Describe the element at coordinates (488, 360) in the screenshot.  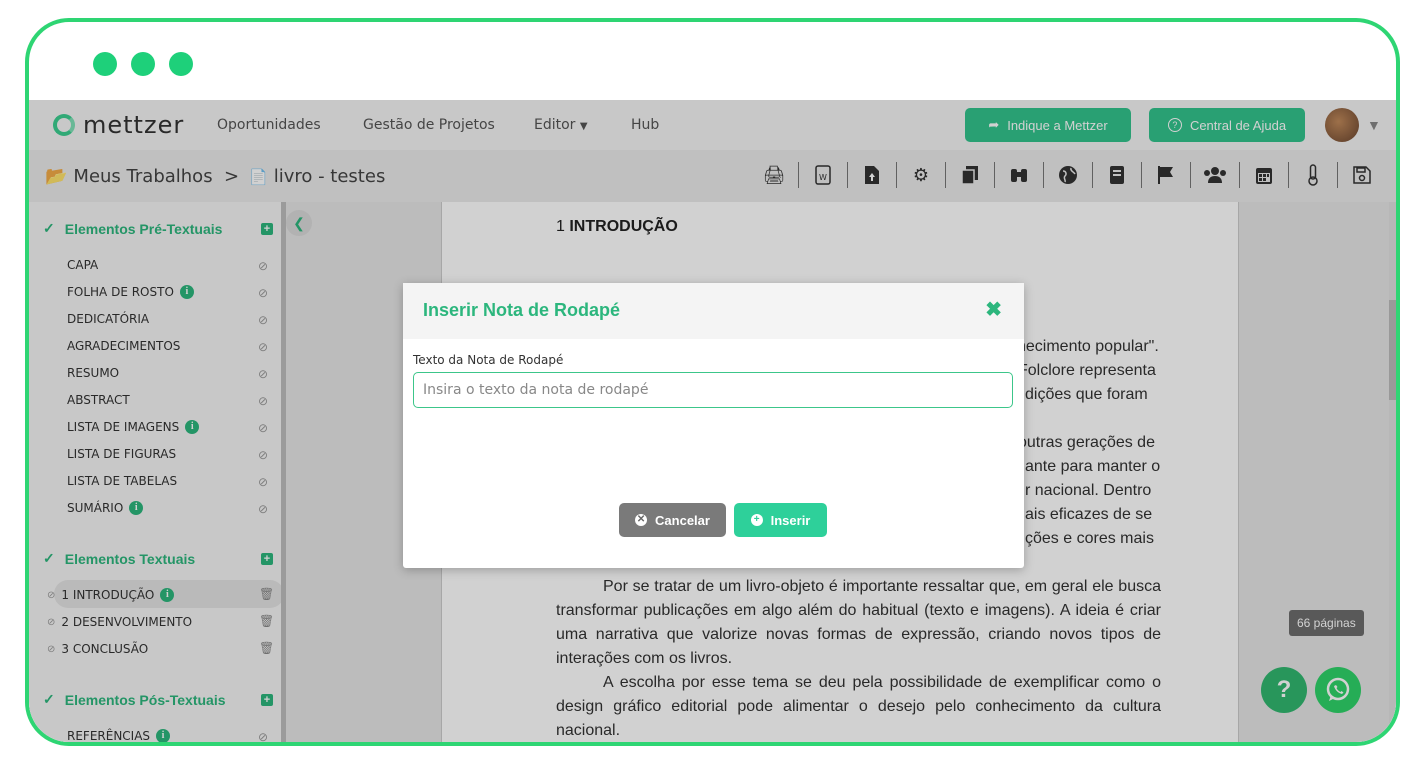
I see `footnote-label: Texto da Nota de Rodapé` at that location.